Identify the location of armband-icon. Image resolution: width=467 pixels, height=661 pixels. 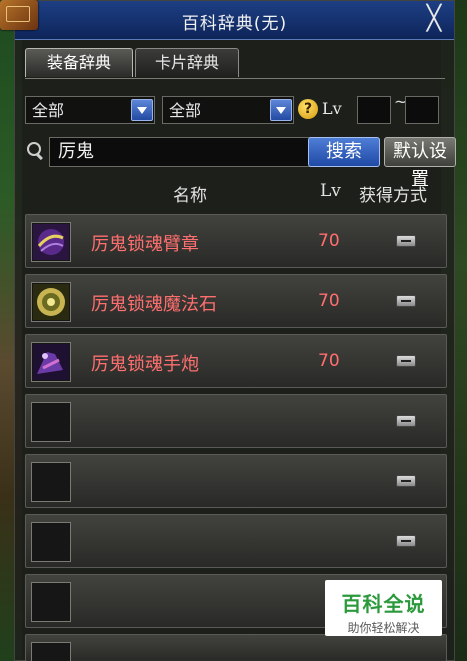
(51, 242).